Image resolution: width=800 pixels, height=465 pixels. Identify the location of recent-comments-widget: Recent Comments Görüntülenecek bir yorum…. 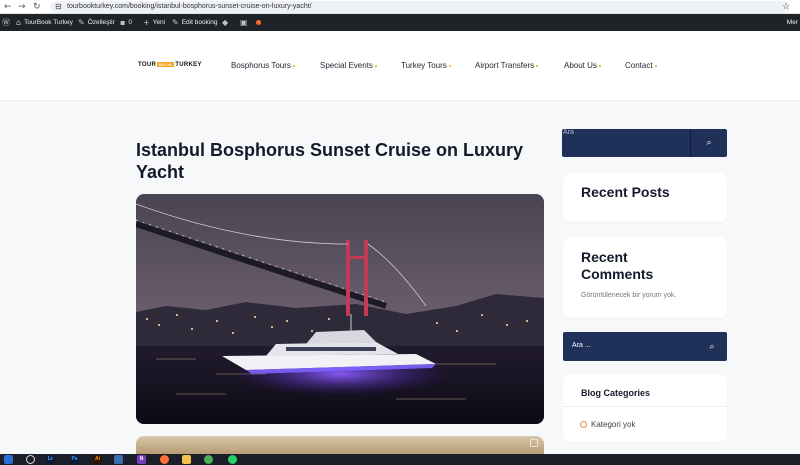
(645, 277).